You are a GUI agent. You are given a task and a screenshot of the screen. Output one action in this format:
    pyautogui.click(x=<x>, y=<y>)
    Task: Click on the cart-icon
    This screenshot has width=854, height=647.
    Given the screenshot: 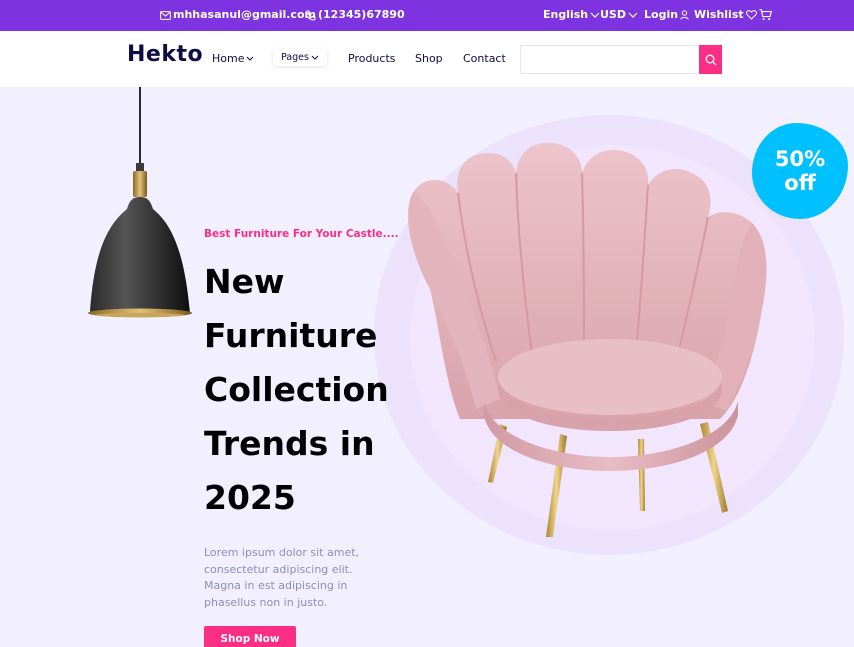 What is the action you would take?
    pyautogui.click(x=765, y=15)
    